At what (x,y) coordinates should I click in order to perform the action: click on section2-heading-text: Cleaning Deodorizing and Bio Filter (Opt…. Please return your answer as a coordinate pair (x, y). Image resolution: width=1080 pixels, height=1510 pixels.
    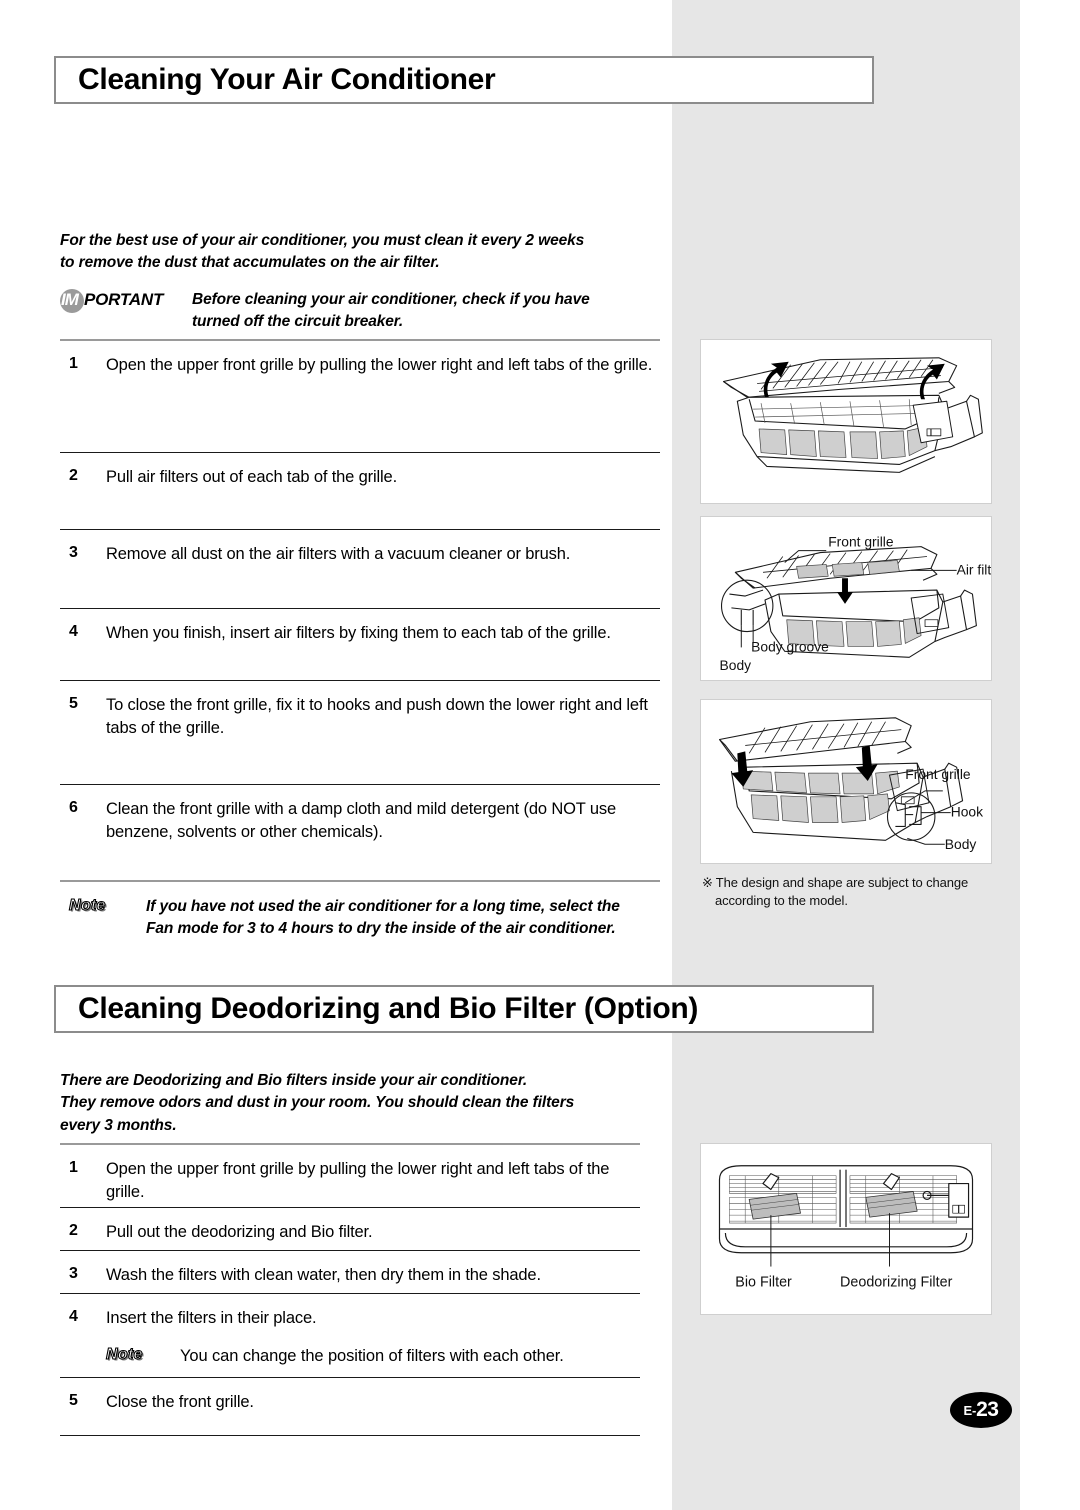
    Looking at the image, I should click on (388, 1008).